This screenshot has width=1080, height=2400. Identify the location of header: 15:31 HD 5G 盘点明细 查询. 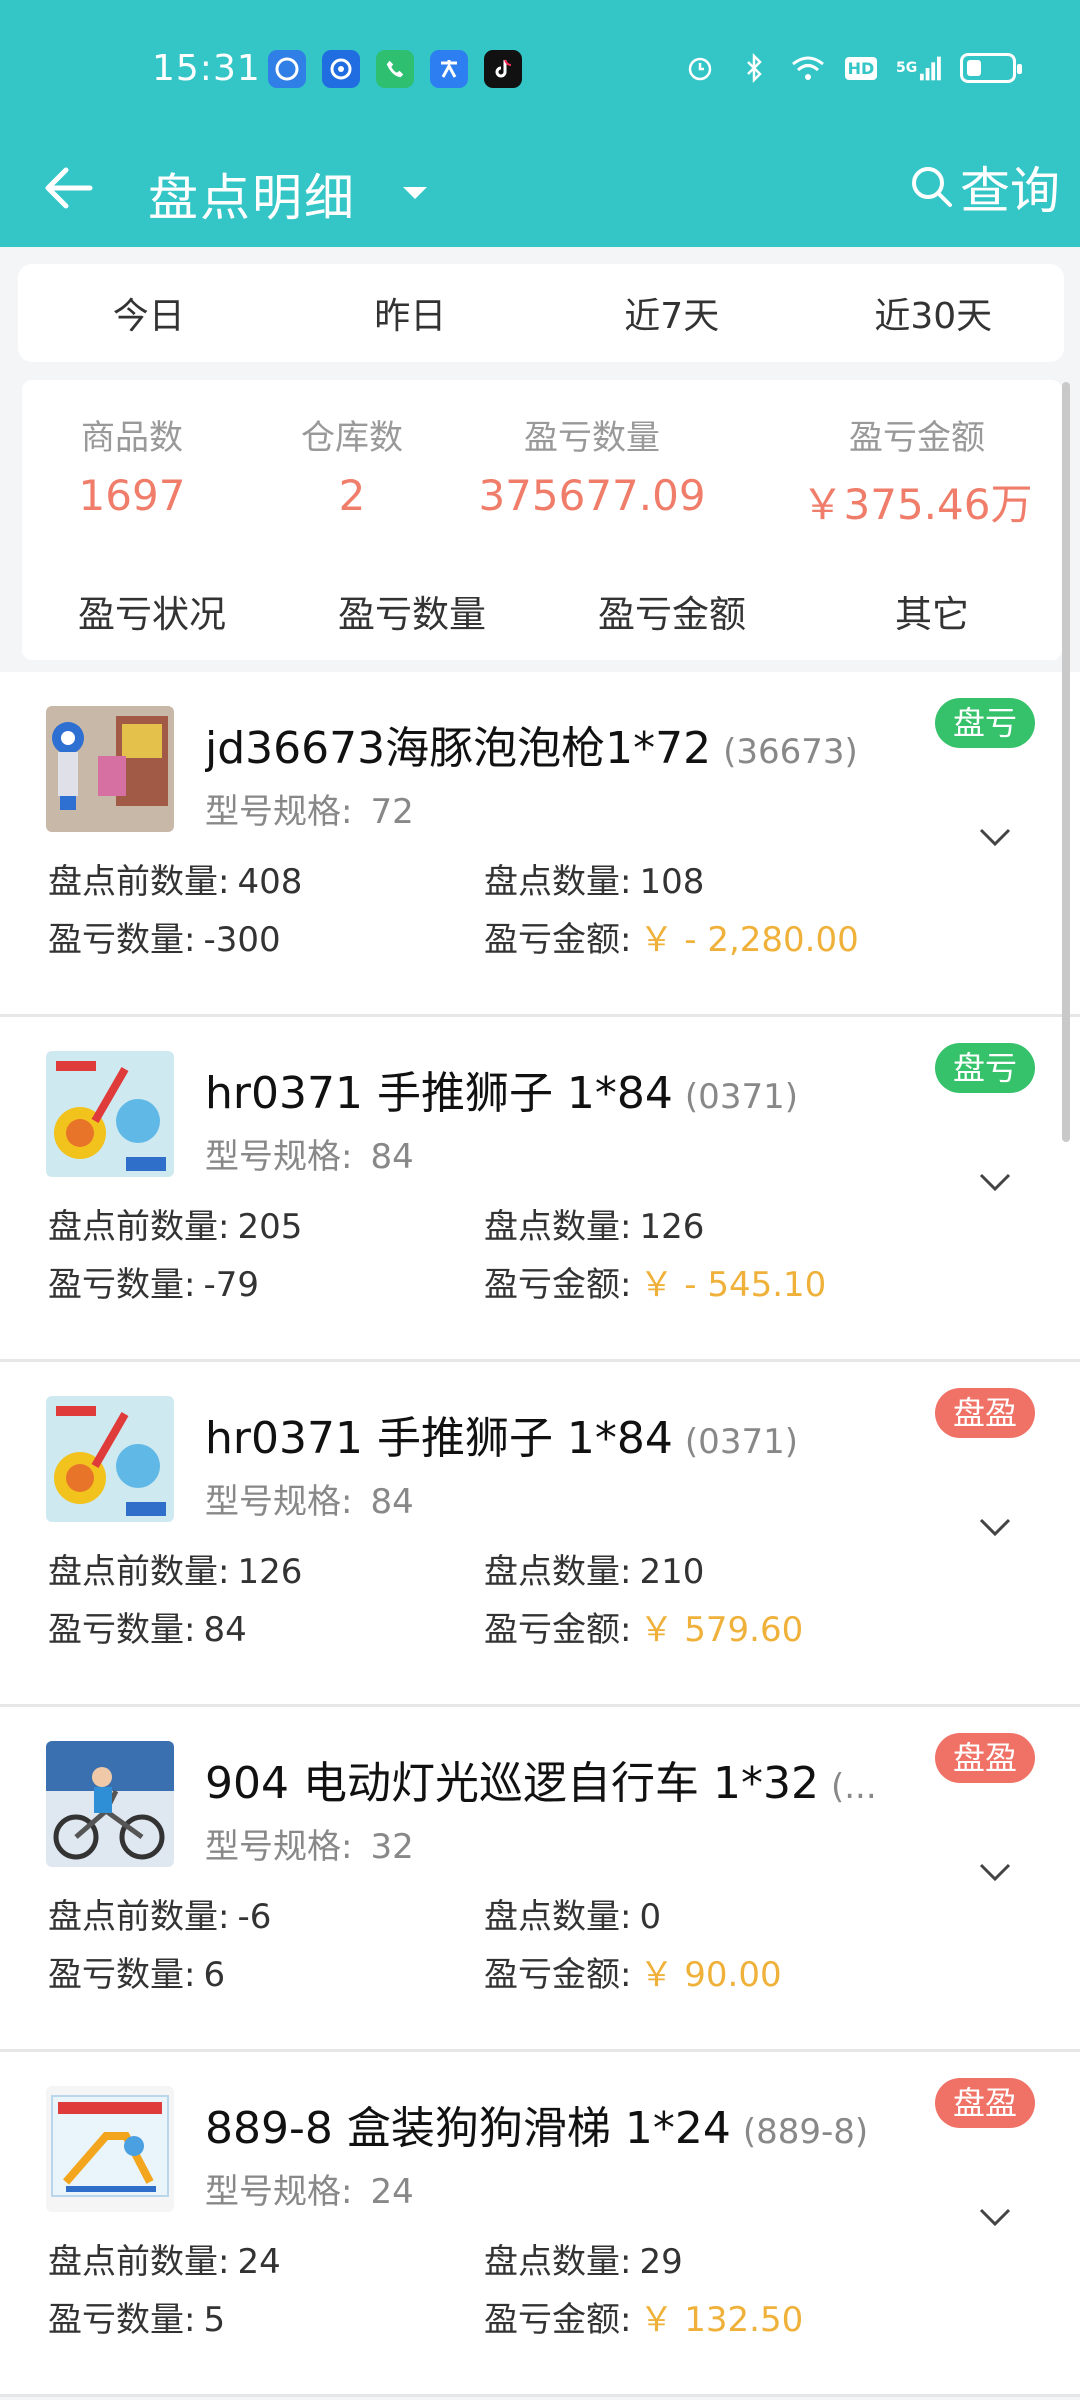
(540, 123).